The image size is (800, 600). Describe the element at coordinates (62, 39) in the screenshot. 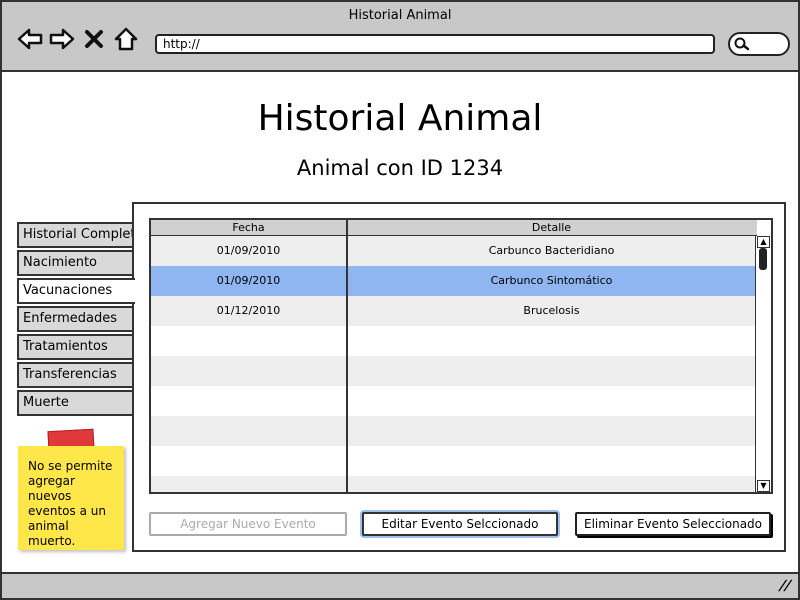

I see `forward-arrow-icon` at that location.